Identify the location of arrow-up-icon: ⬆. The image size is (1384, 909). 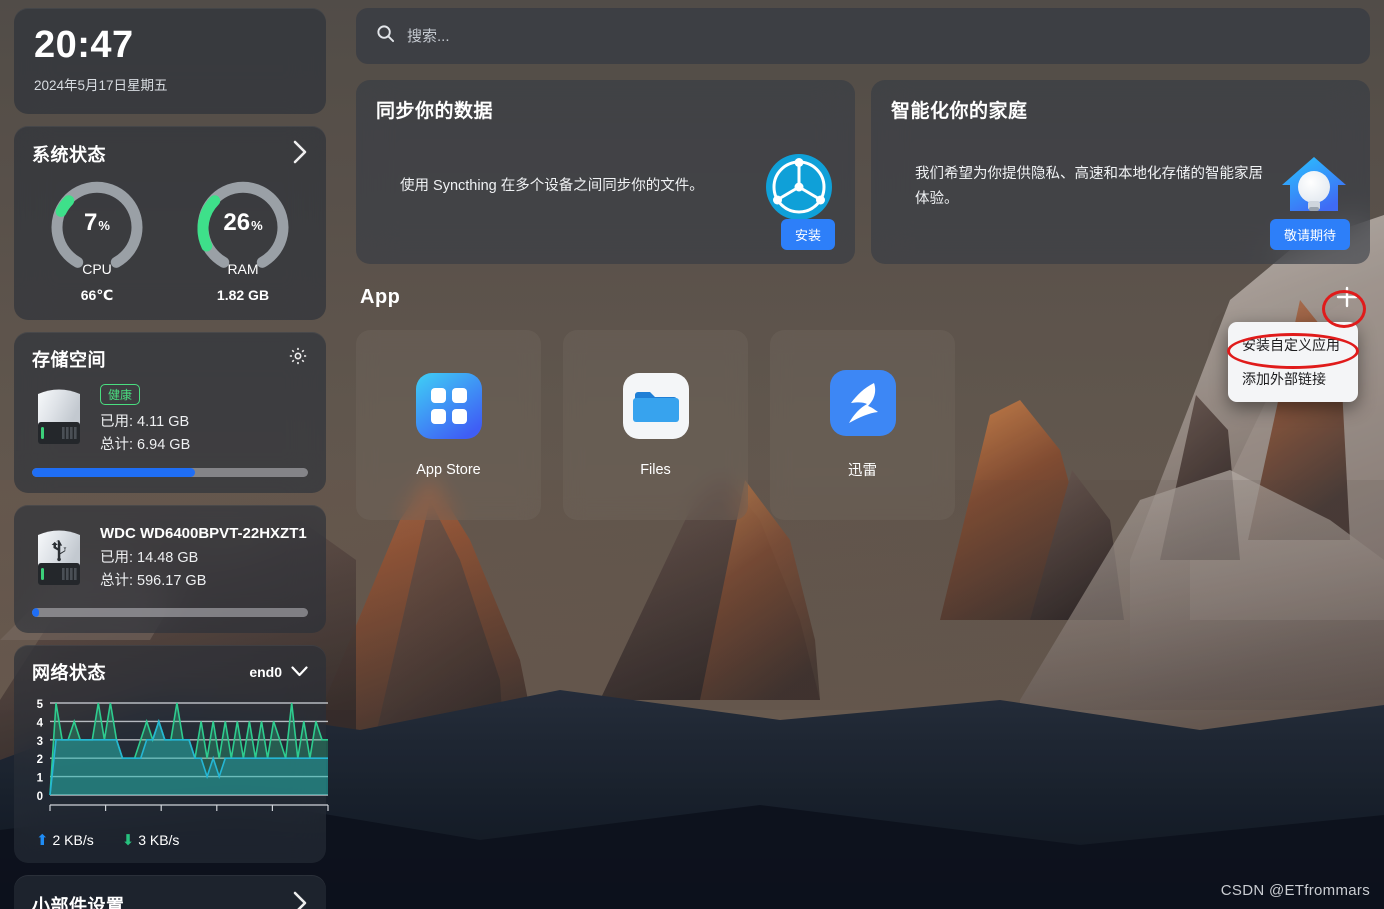
(42, 840).